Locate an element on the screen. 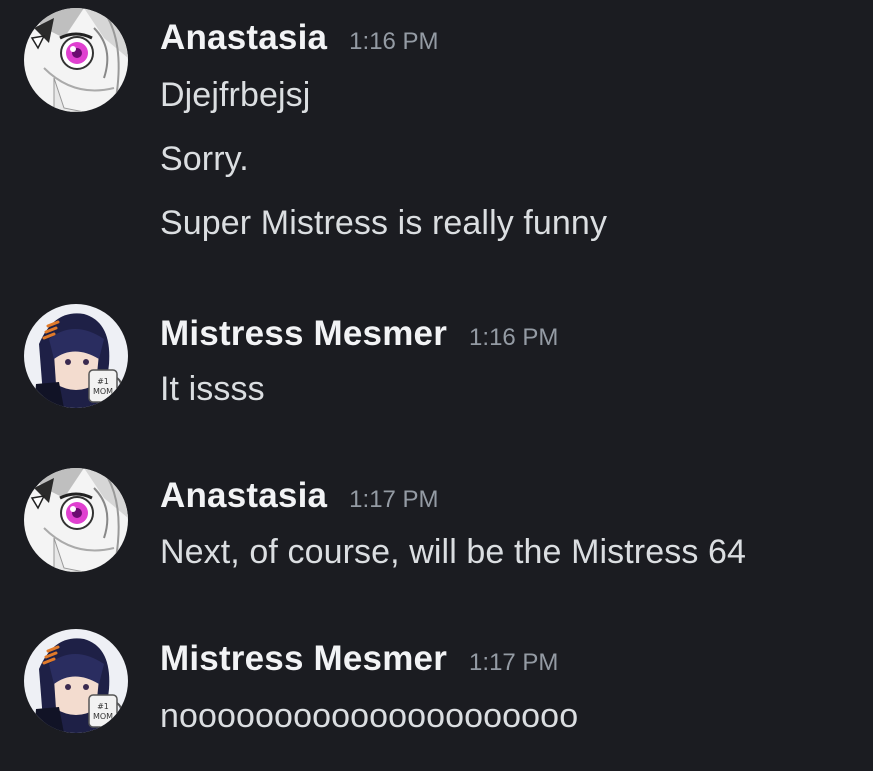  message-text: Sorry. is located at coordinates (204, 159).